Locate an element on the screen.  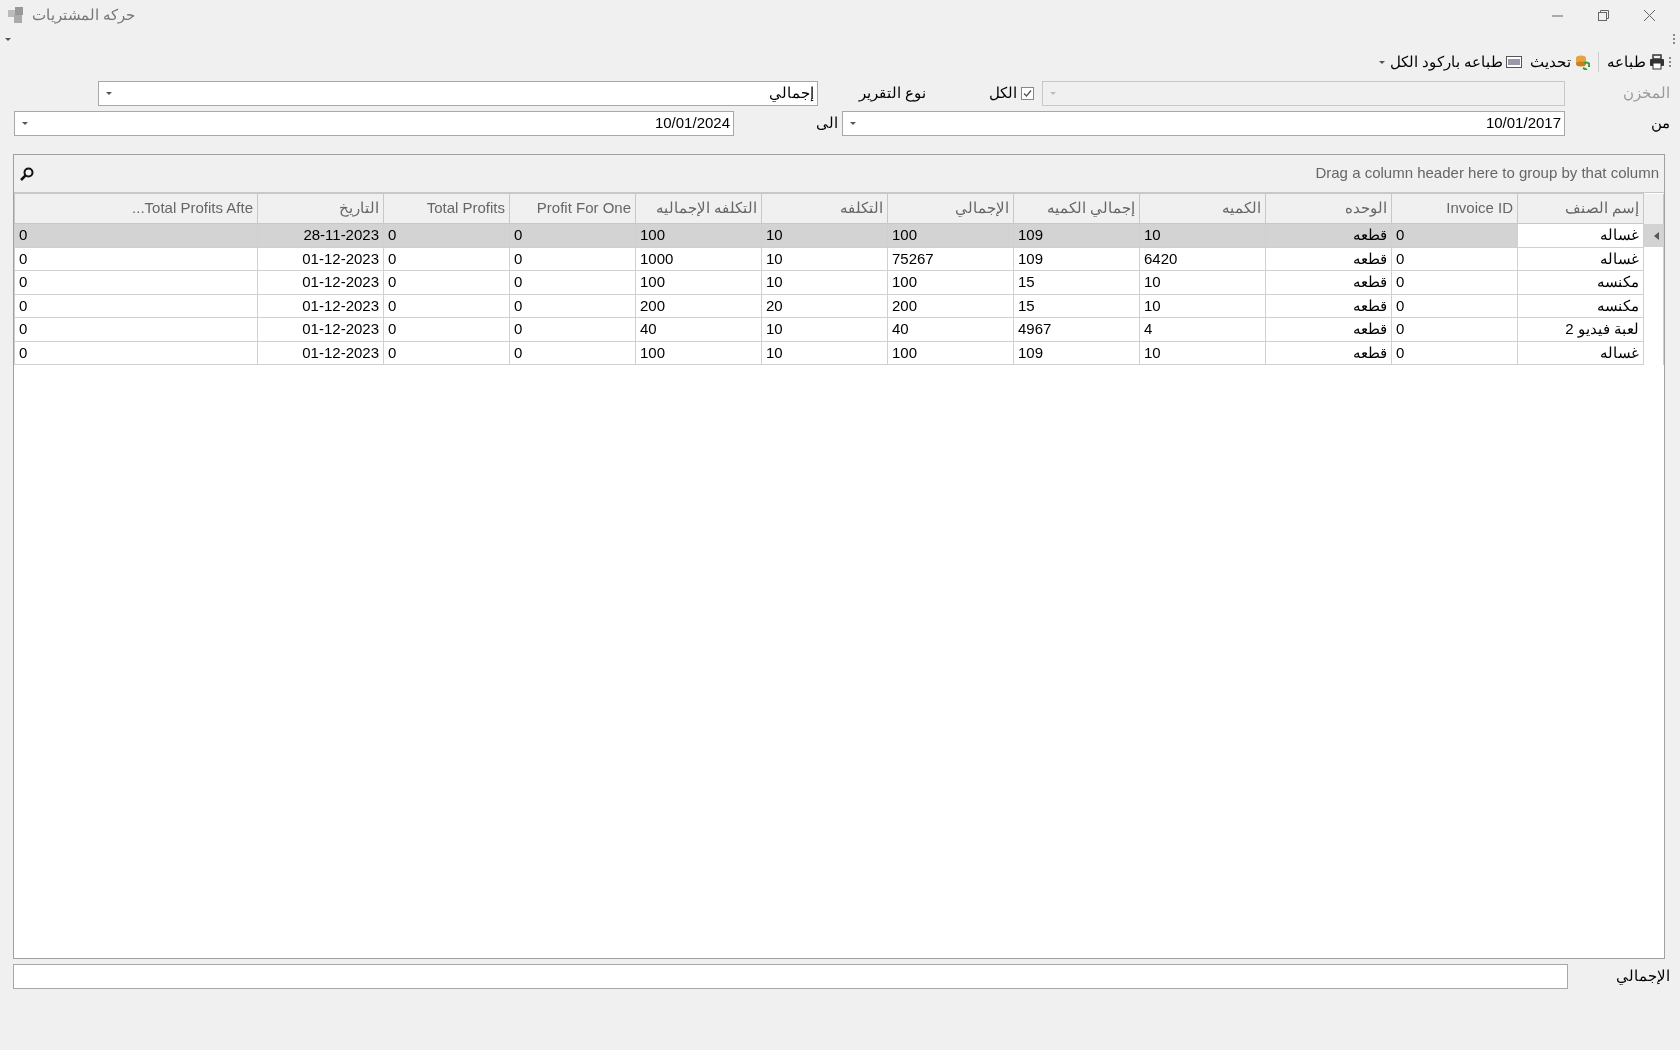
total-field is located at coordinates (790, 976).